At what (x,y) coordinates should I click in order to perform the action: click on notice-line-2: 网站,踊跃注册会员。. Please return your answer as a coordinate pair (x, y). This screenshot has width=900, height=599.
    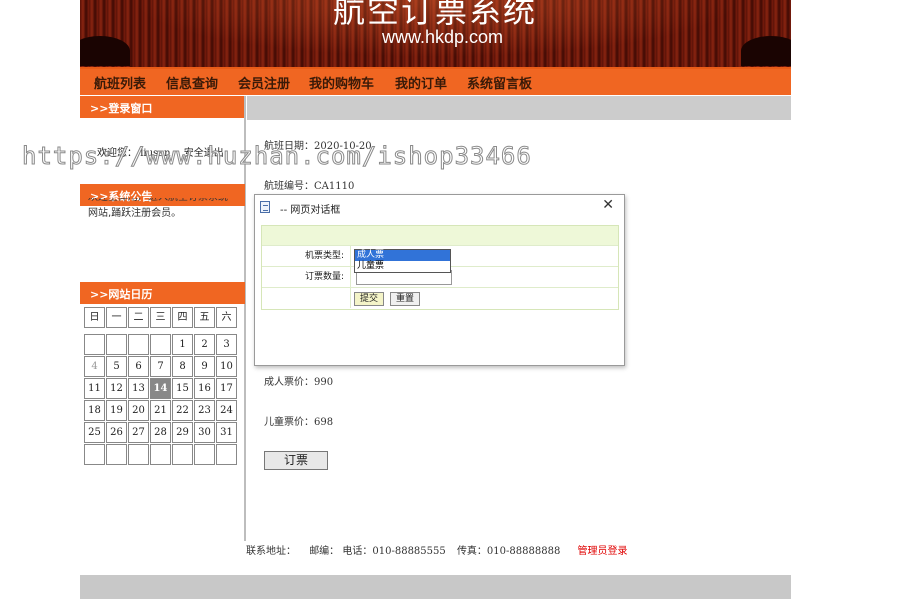
    Looking at the image, I should click on (135, 213).